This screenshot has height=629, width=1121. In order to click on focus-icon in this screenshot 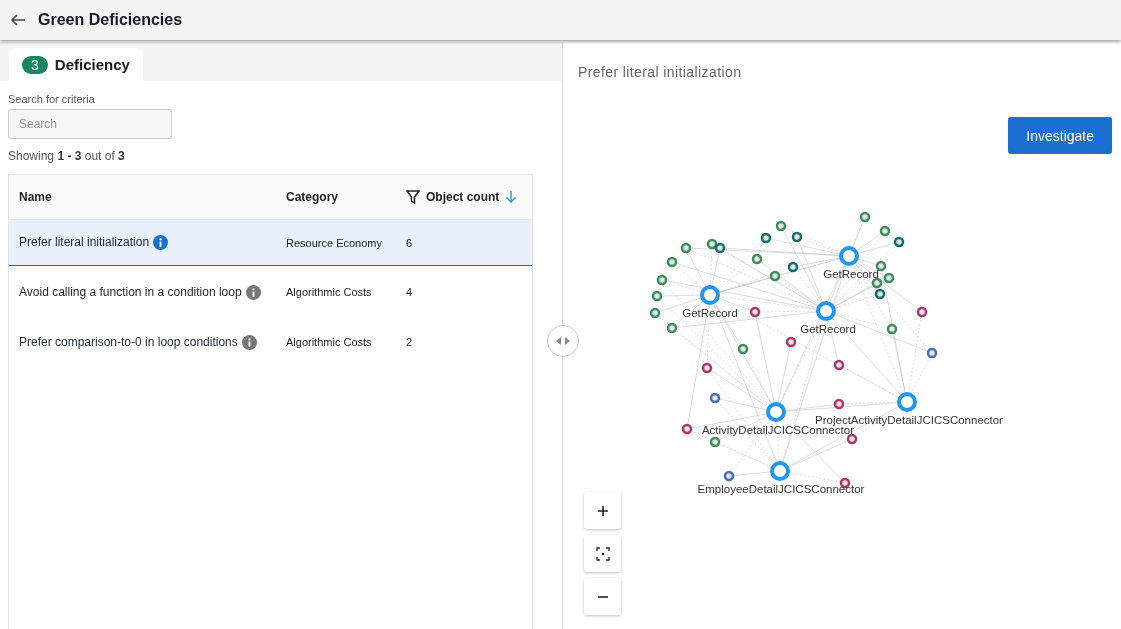, I will do `click(602, 553)`.